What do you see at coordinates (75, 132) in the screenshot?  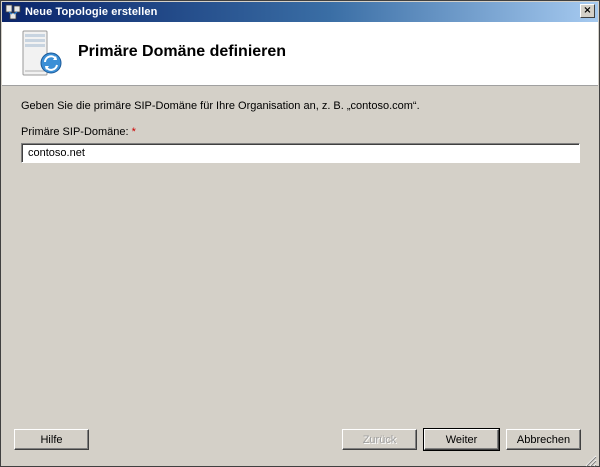 I see `sip-domain-label-text: Primäre SIP-Domäne:` at bounding box center [75, 132].